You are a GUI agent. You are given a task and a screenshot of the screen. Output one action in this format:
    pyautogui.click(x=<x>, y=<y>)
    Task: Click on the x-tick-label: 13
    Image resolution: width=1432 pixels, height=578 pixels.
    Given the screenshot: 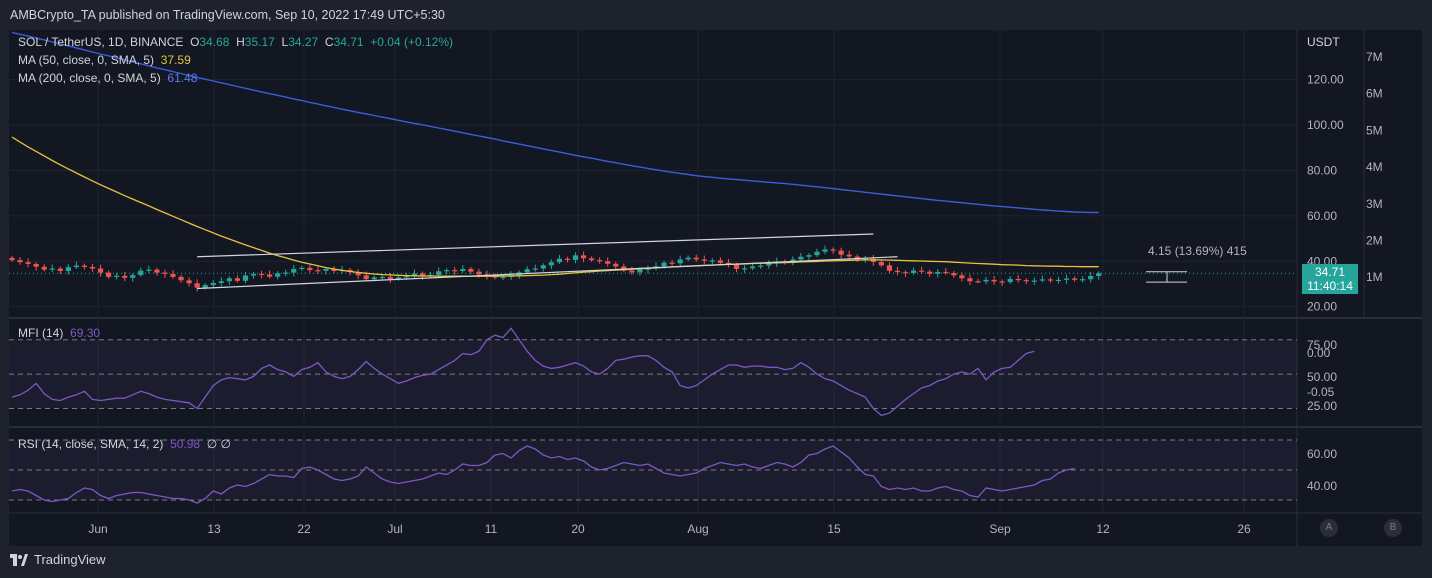 What is the action you would take?
    pyautogui.click(x=214, y=529)
    